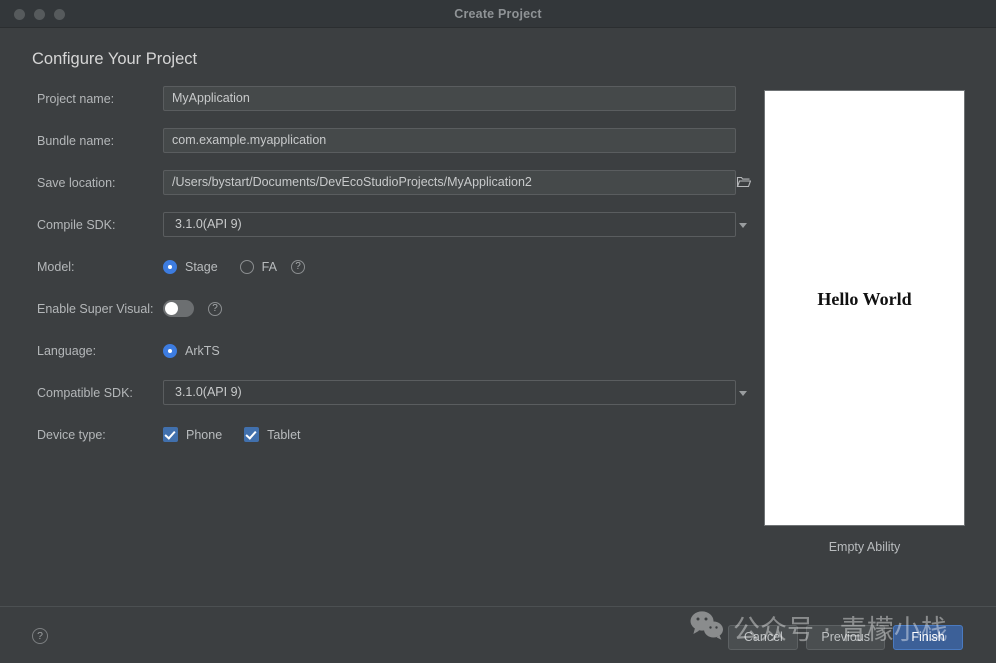 Image resolution: width=996 pixels, height=663 pixels. Describe the element at coordinates (215, 308) in the screenshot. I see `super-visual-help-icon: ?` at that location.